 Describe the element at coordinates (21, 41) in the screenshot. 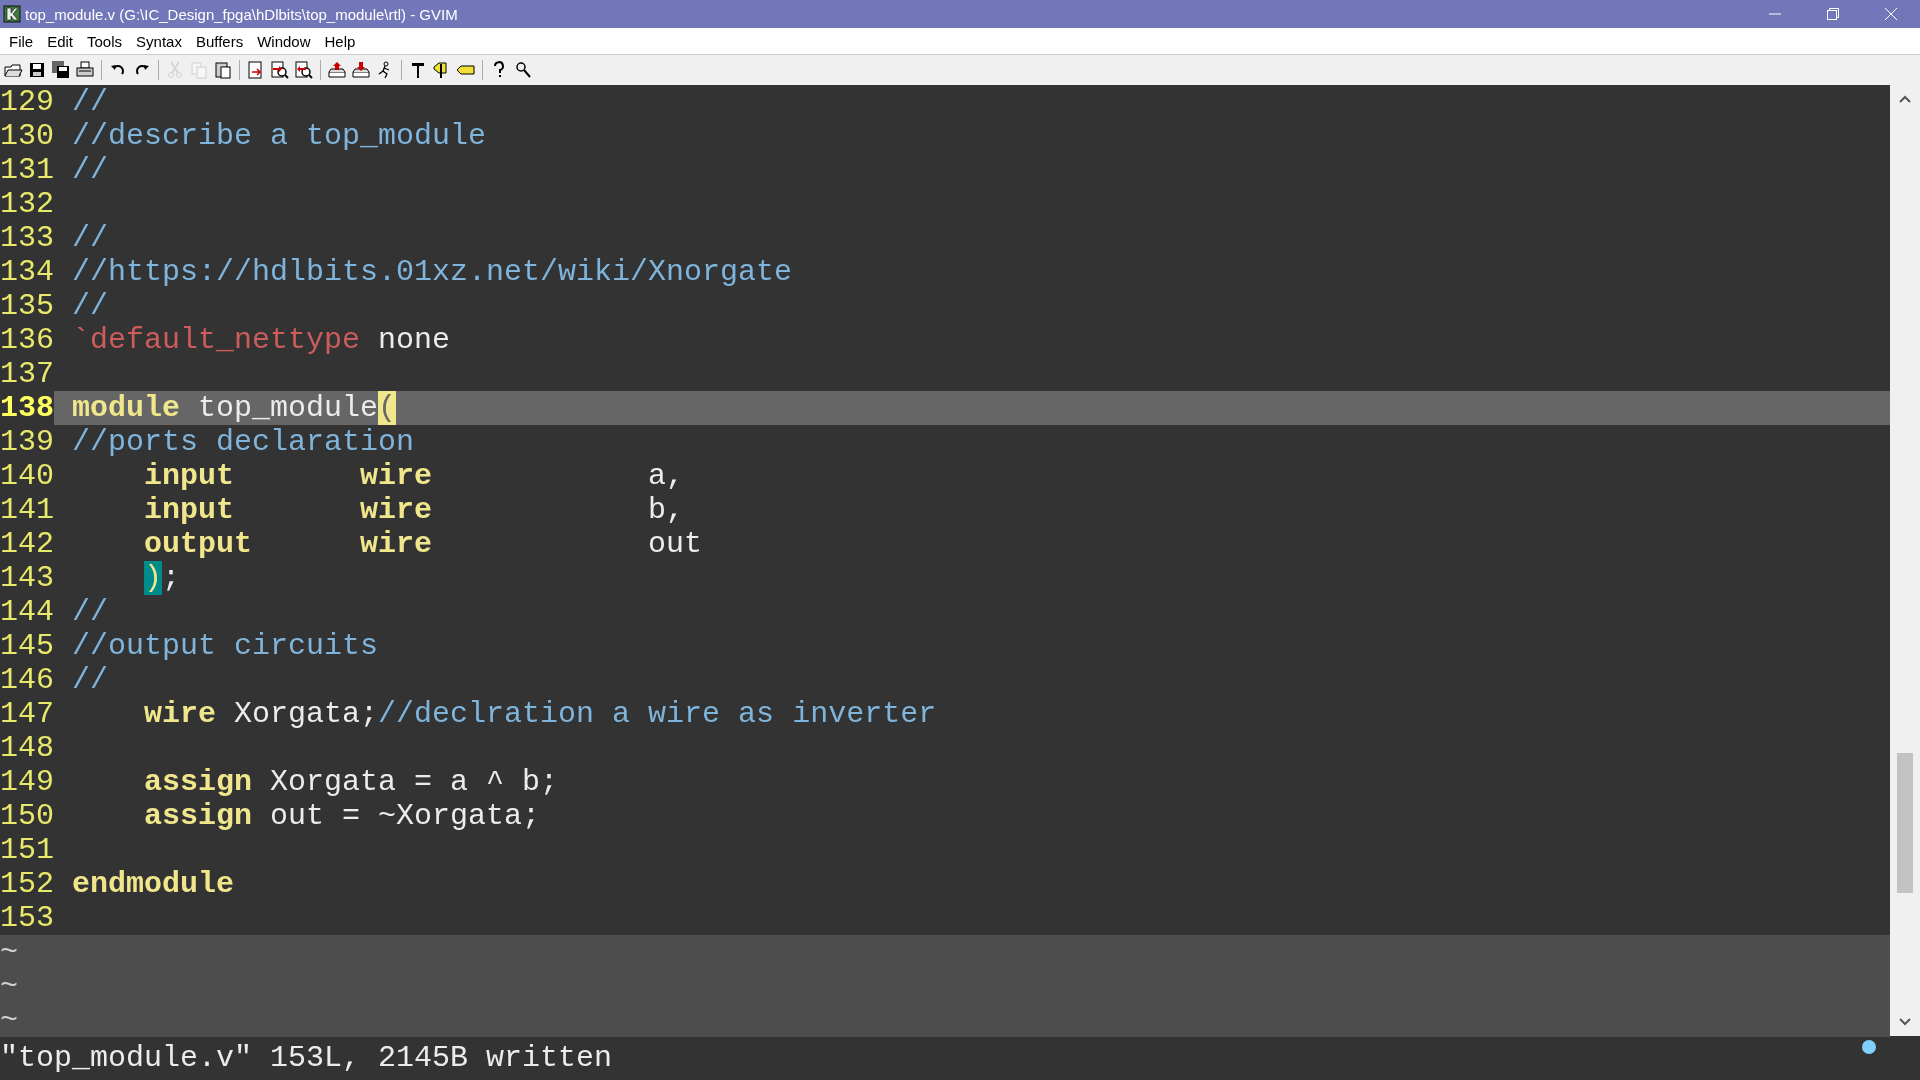

I see `menu-item: File` at that location.